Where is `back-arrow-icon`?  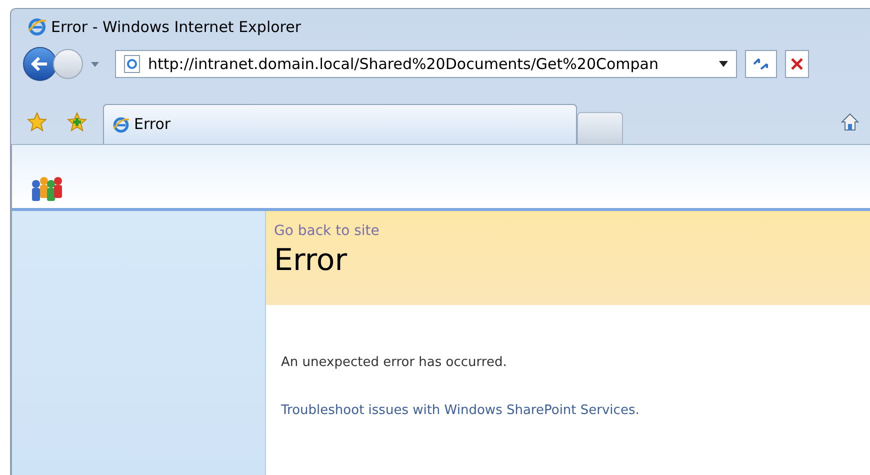
back-arrow-icon is located at coordinates (40, 64).